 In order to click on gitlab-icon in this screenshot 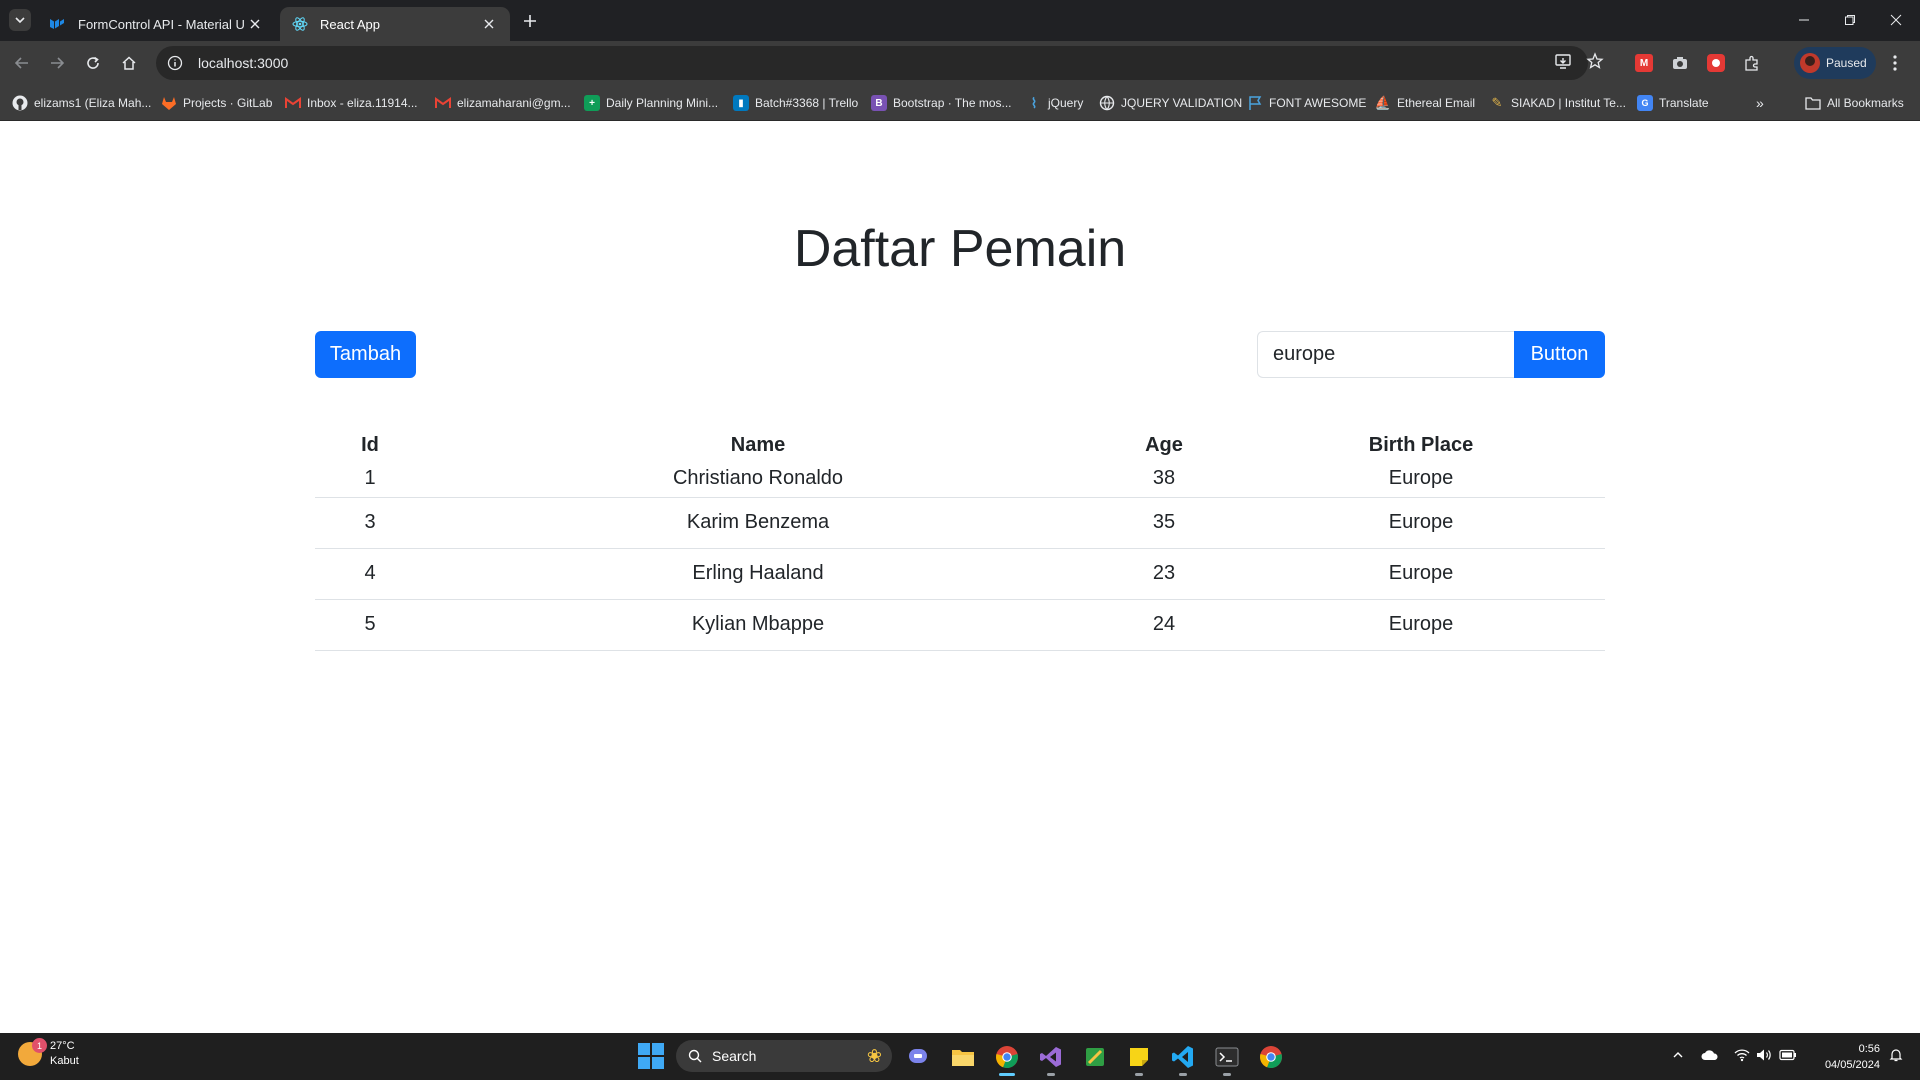, I will do `click(169, 103)`.